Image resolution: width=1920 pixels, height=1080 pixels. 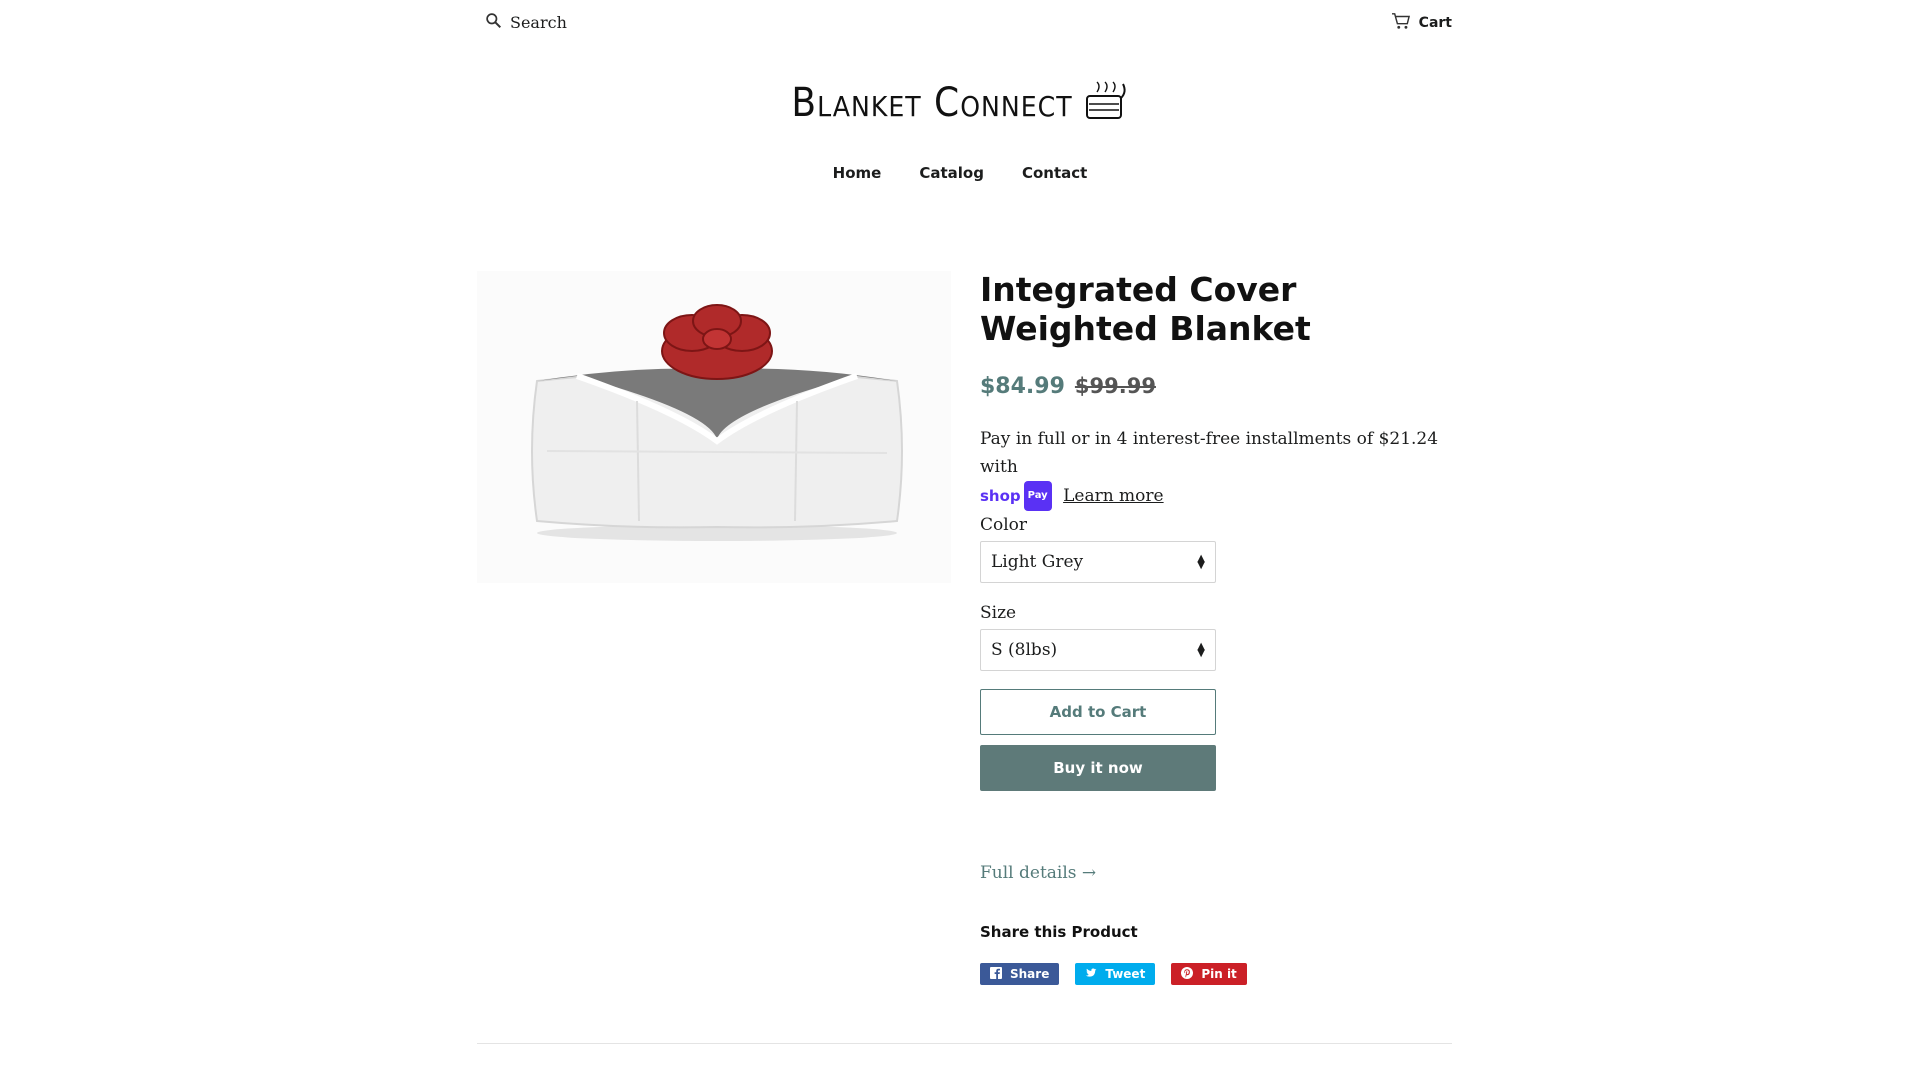 I want to click on price-row: $84.99 $99.99, so click(x=1220, y=386).